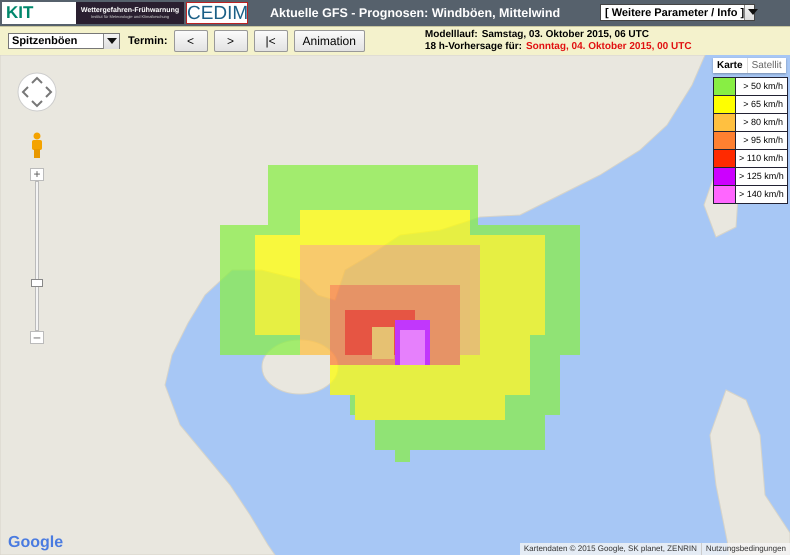  Describe the element at coordinates (37, 174) in the screenshot. I see `zoom-in-button: +` at that location.